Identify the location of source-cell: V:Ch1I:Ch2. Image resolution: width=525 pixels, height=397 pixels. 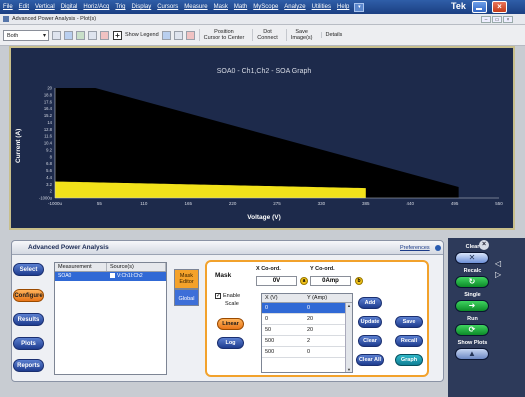
(136, 276).